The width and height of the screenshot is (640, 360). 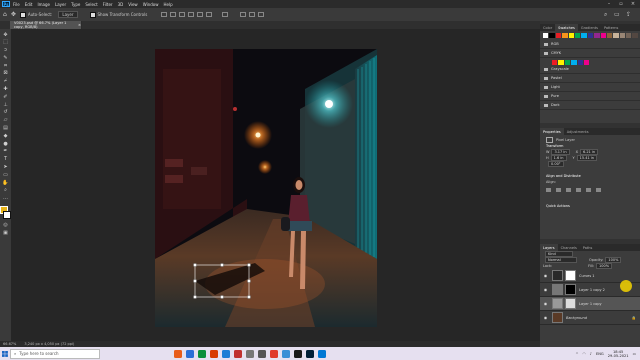 I want to click on eraser-tool-icon: ▱, so click(x=5, y=121).